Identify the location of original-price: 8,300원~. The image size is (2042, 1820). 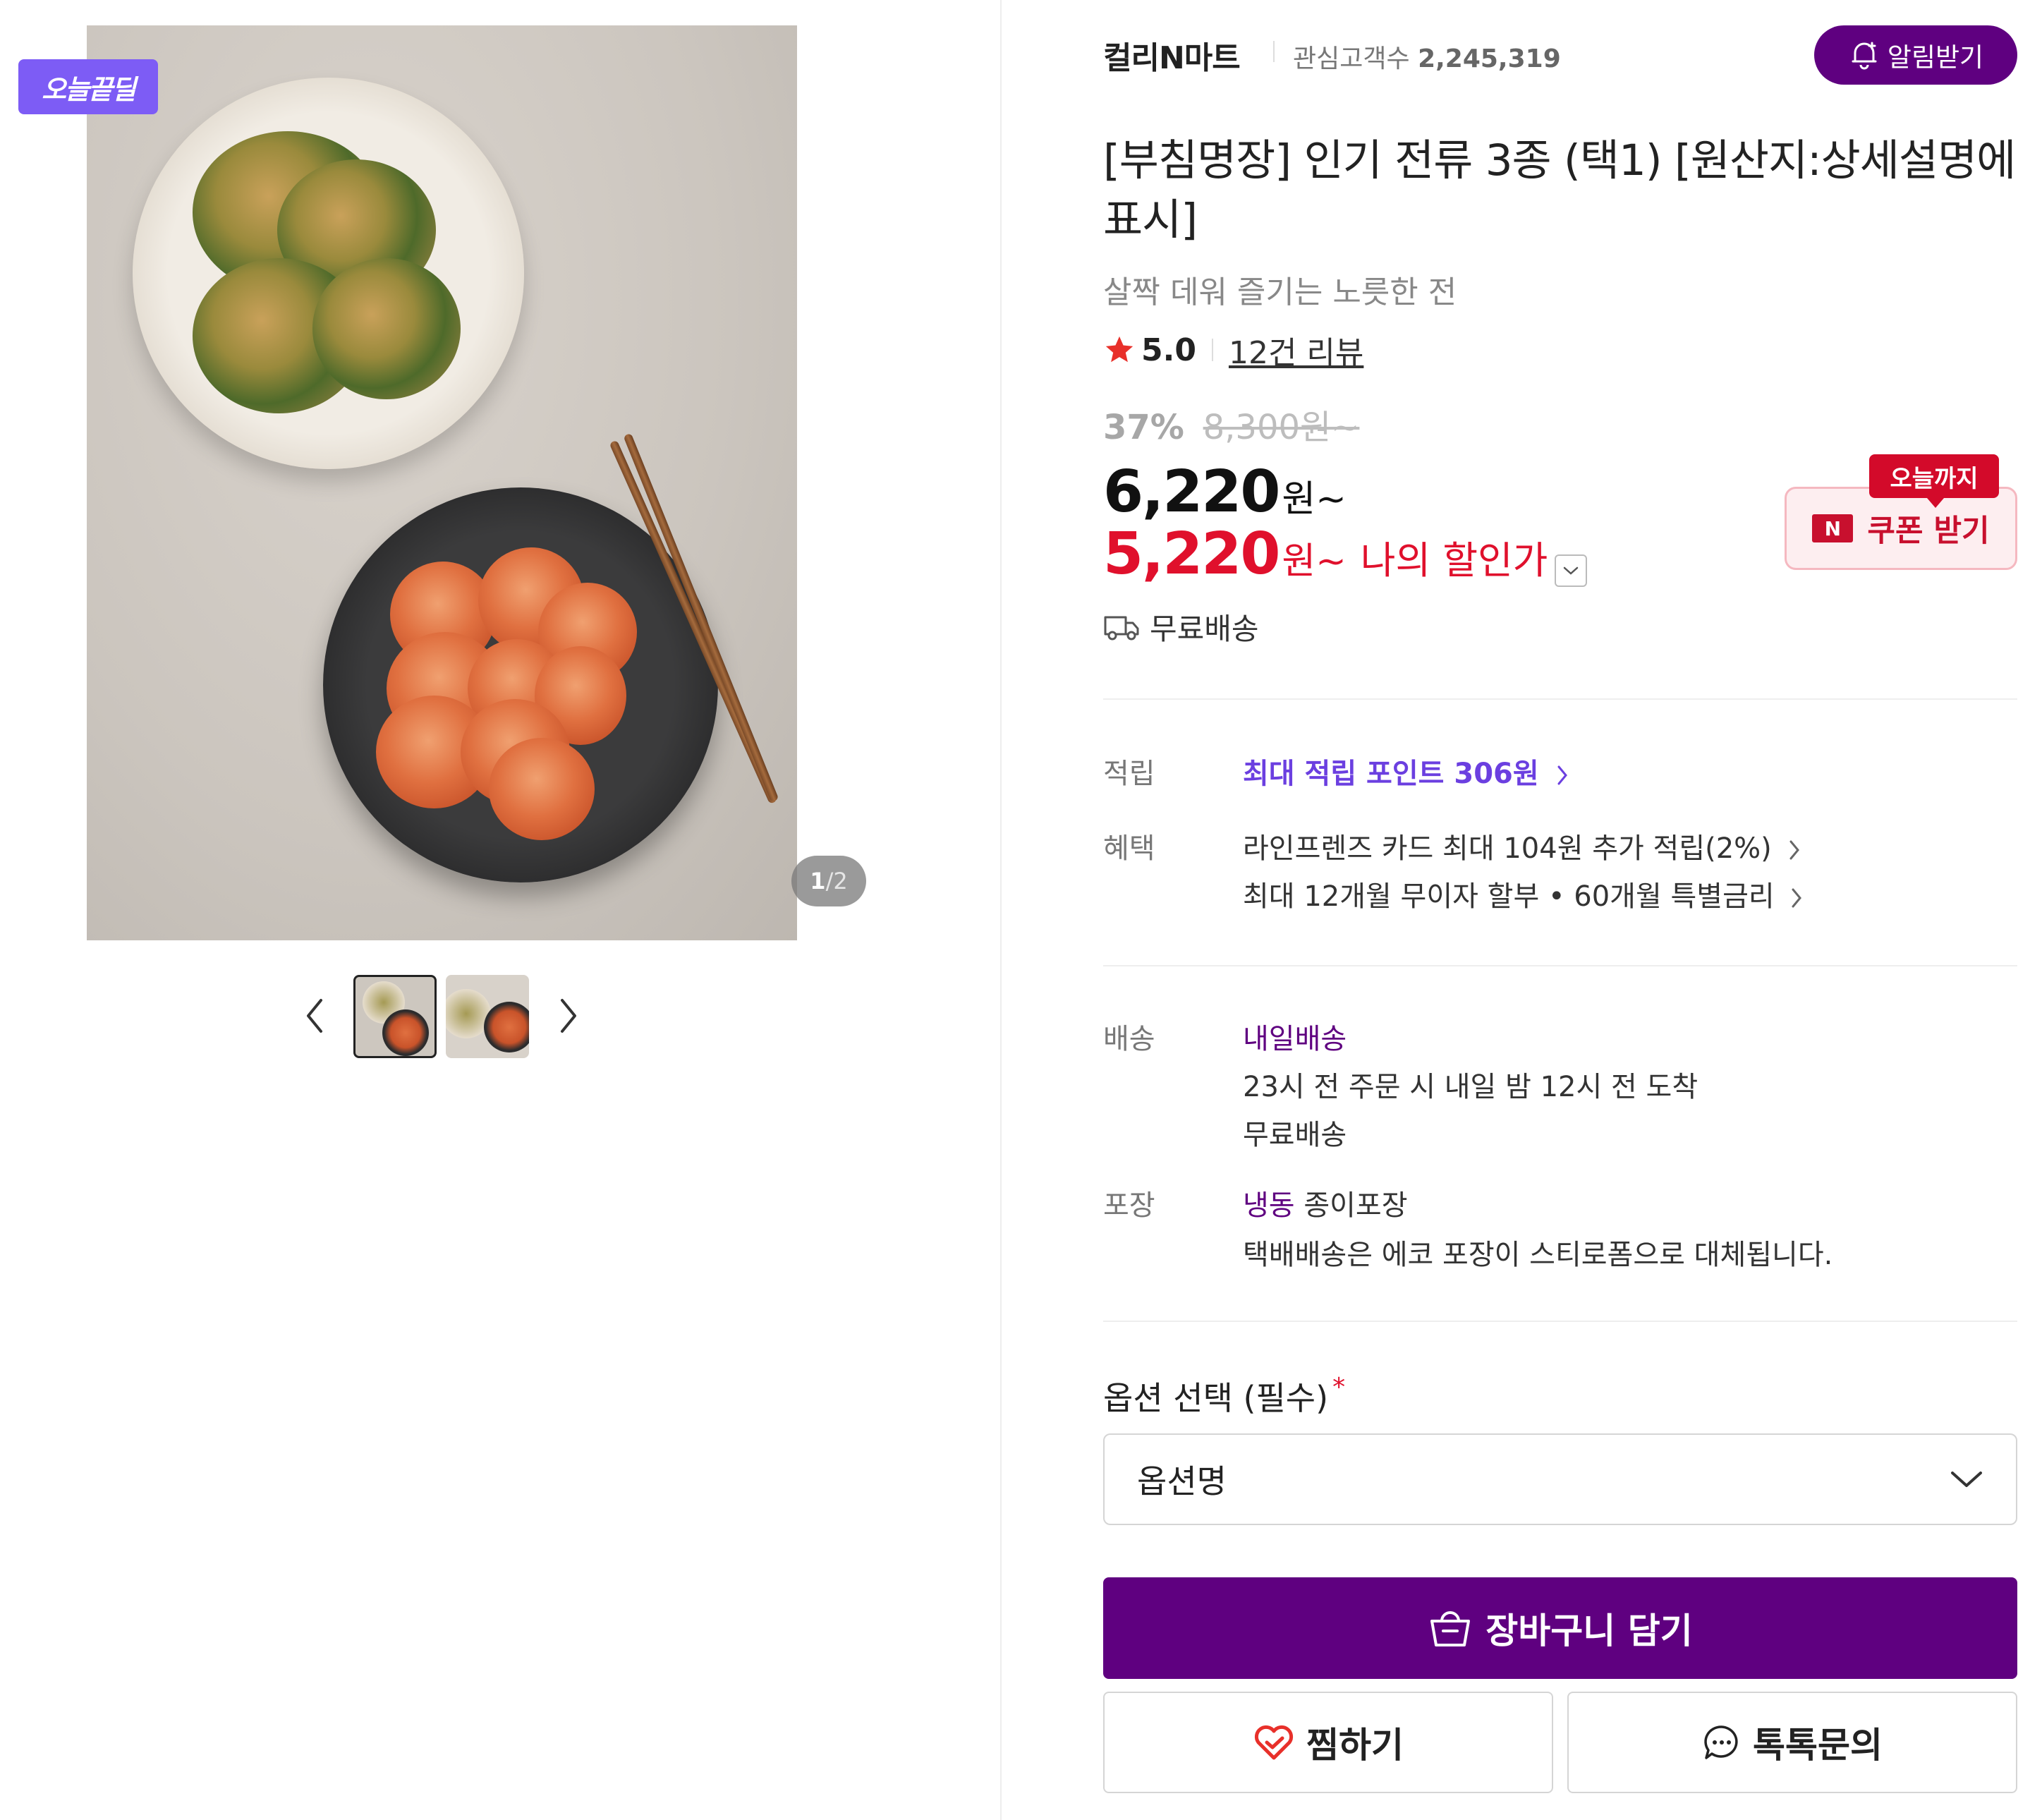
(1281, 427).